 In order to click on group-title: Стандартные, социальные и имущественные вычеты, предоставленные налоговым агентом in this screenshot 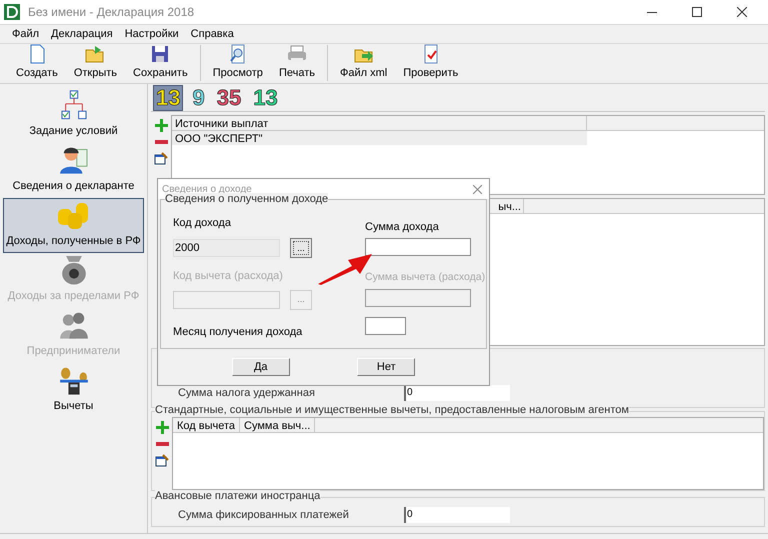, I will do `click(392, 410)`.